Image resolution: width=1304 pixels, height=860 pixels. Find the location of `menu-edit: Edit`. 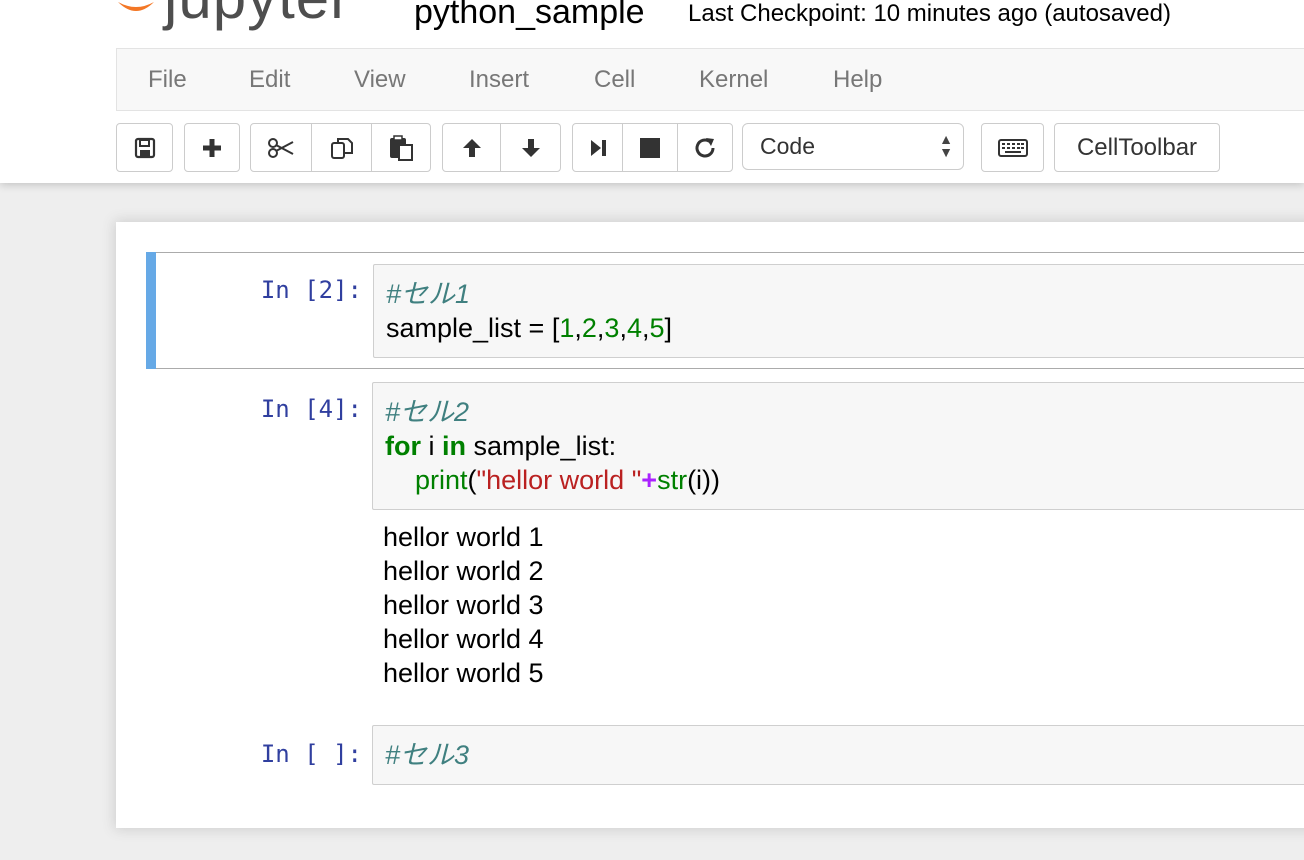

menu-edit: Edit is located at coordinates (269, 80).